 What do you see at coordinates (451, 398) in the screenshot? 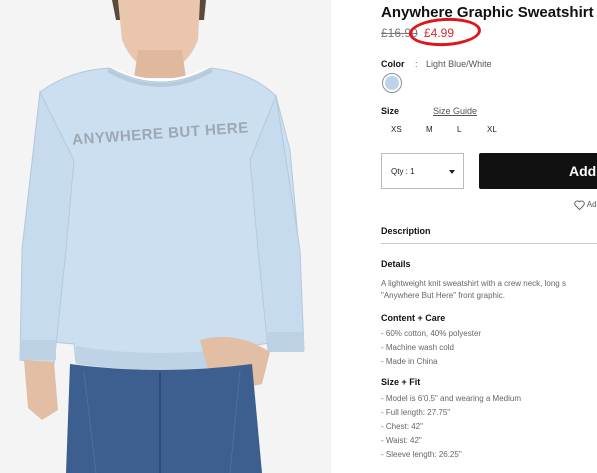
I see `fit-line: - Model is 6'0.5" and wearing a Medium` at bounding box center [451, 398].